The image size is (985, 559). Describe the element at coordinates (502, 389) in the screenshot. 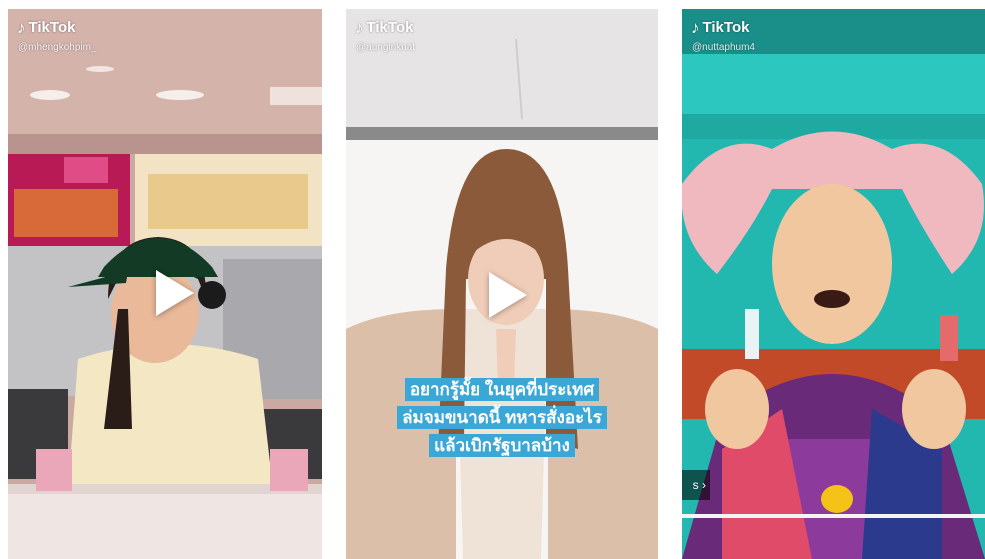

I see `caption-line-1: อยากรู้มั้ย ในยุคที่ประเทศ` at that location.